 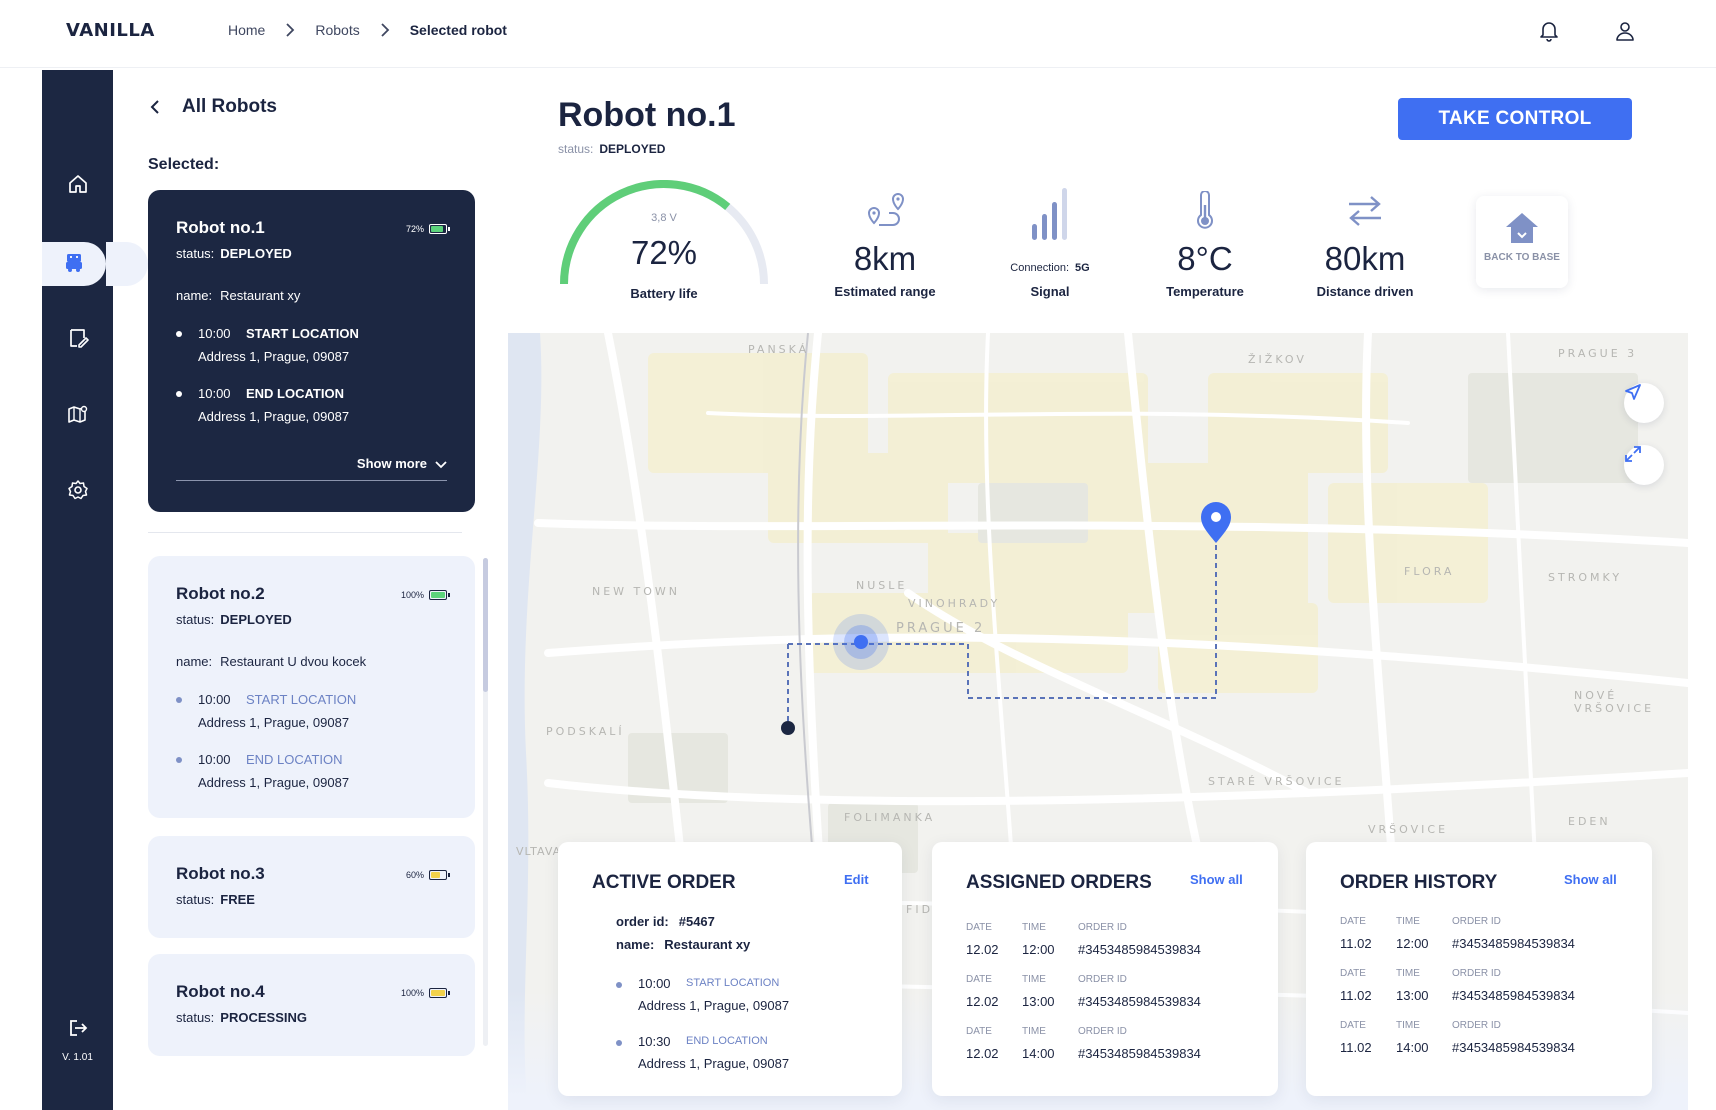 What do you see at coordinates (260, 295) in the screenshot?
I see `name-value: Restaurant xy` at bounding box center [260, 295].